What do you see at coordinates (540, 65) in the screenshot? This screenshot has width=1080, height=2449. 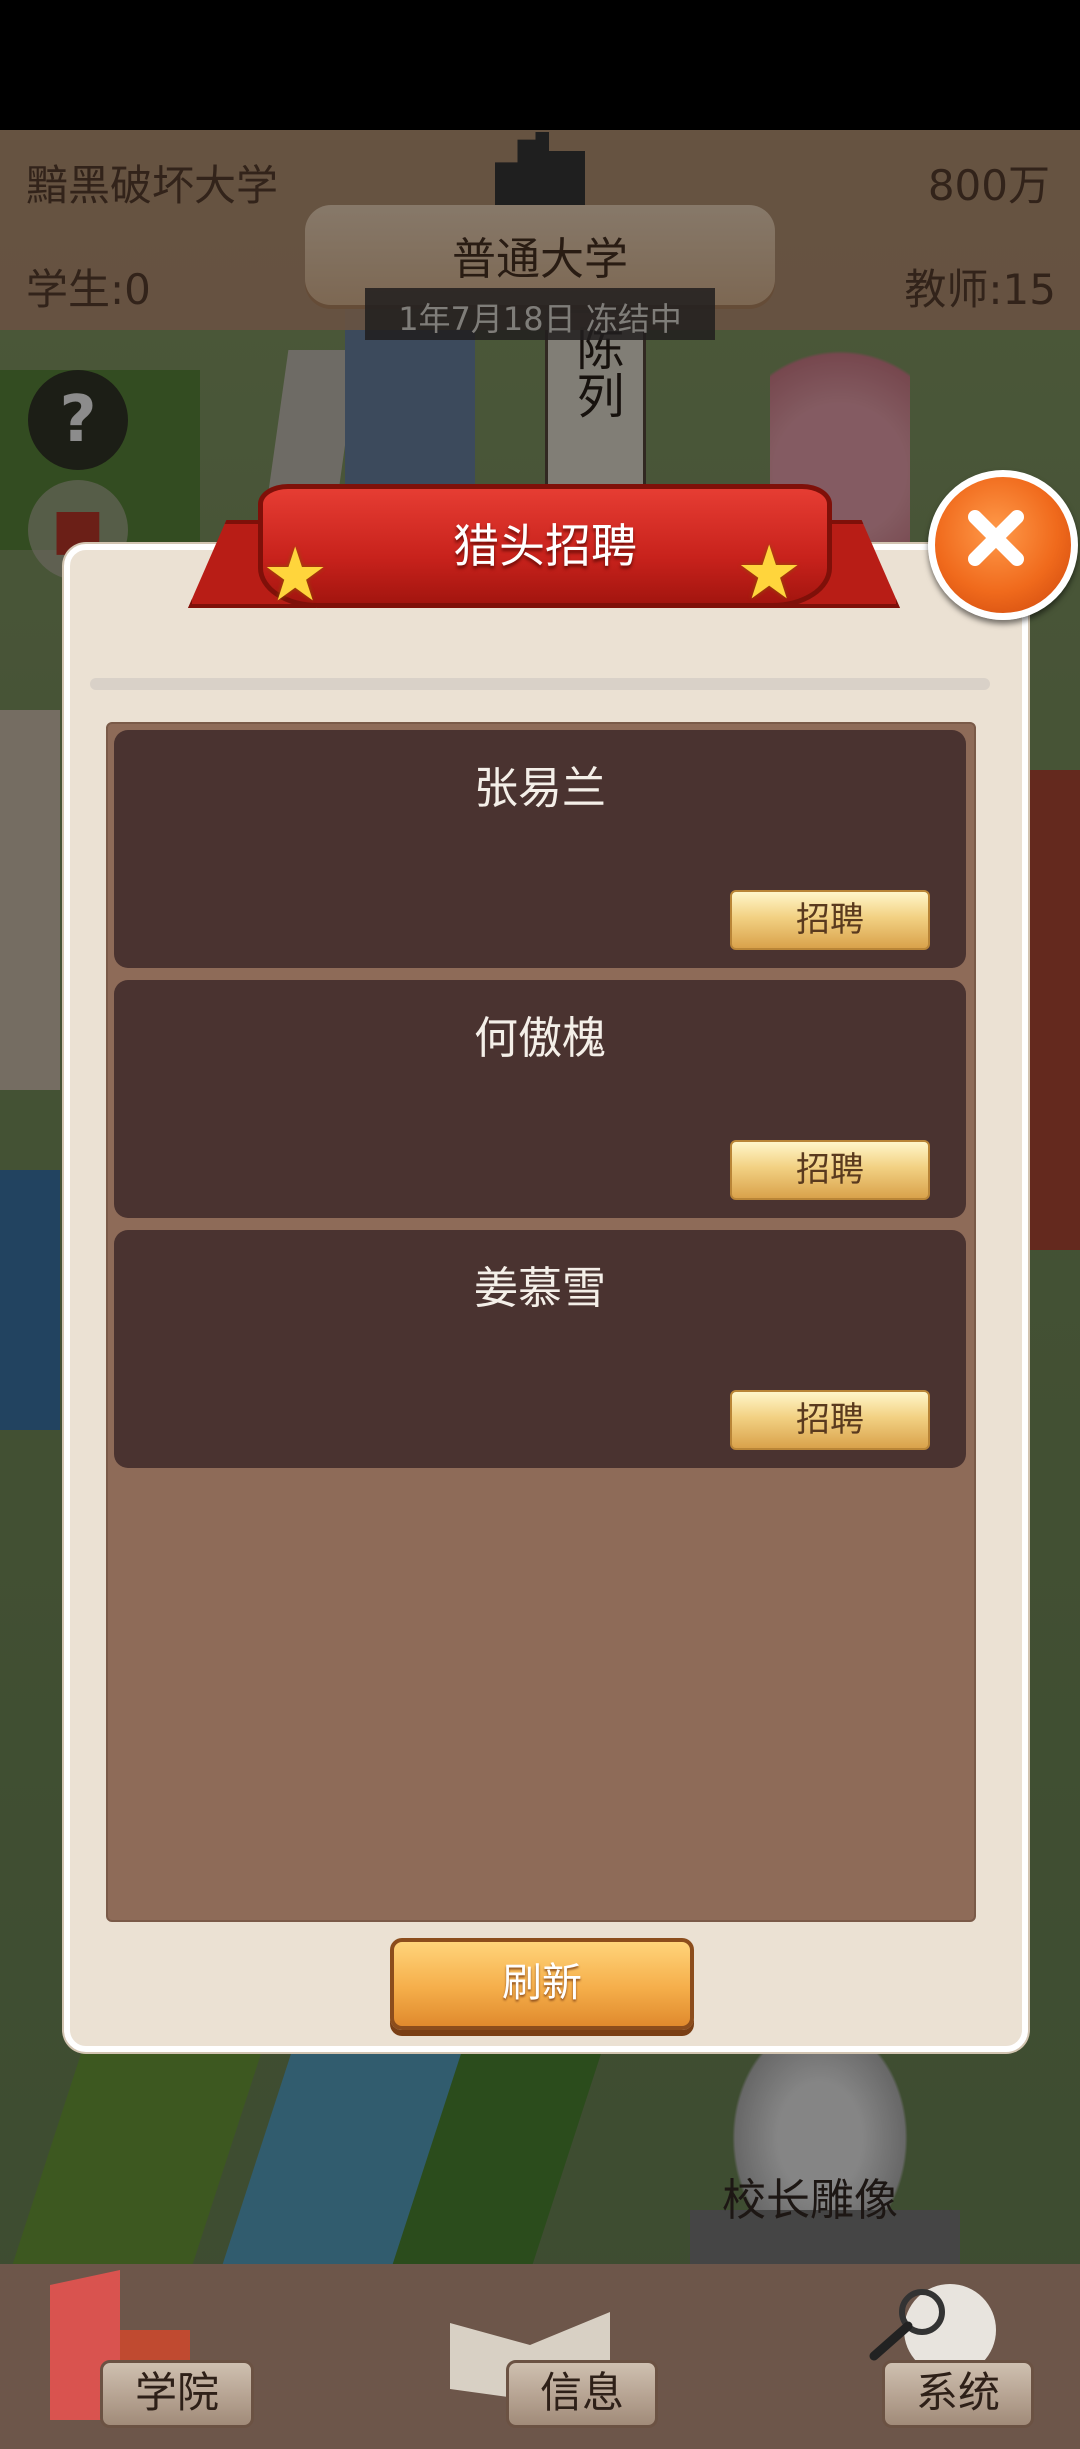 I see `status-bar` at bounding box center [540, 65].